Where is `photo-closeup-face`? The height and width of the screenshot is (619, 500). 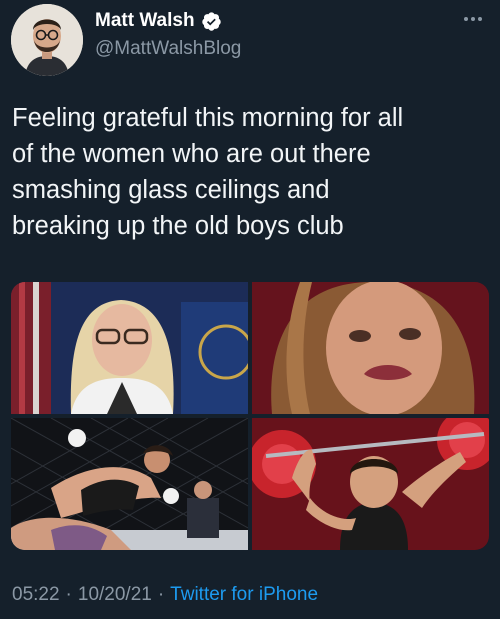
photo-closeup-face is located at coordinates (370, 348).